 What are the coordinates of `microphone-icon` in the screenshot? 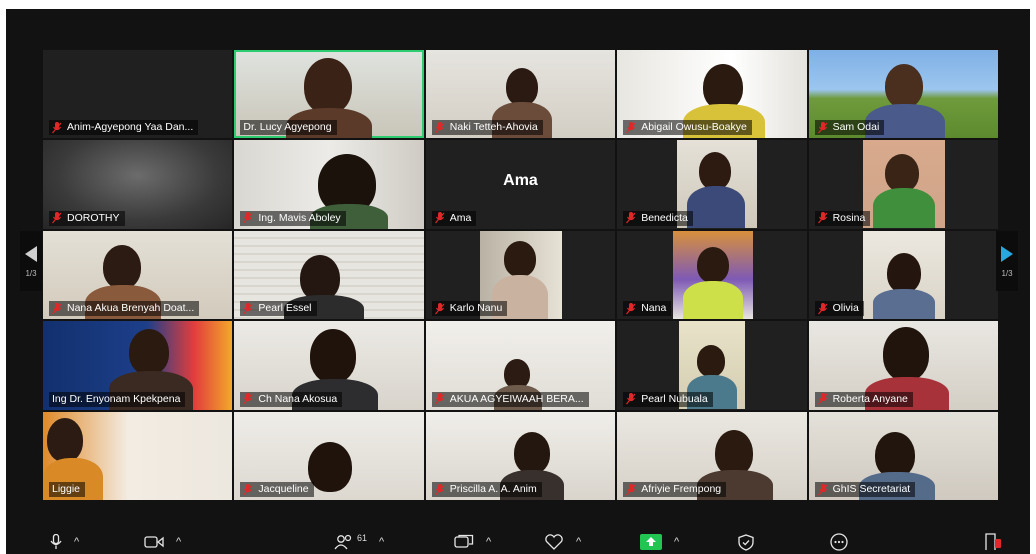 It's located at (56, 541).